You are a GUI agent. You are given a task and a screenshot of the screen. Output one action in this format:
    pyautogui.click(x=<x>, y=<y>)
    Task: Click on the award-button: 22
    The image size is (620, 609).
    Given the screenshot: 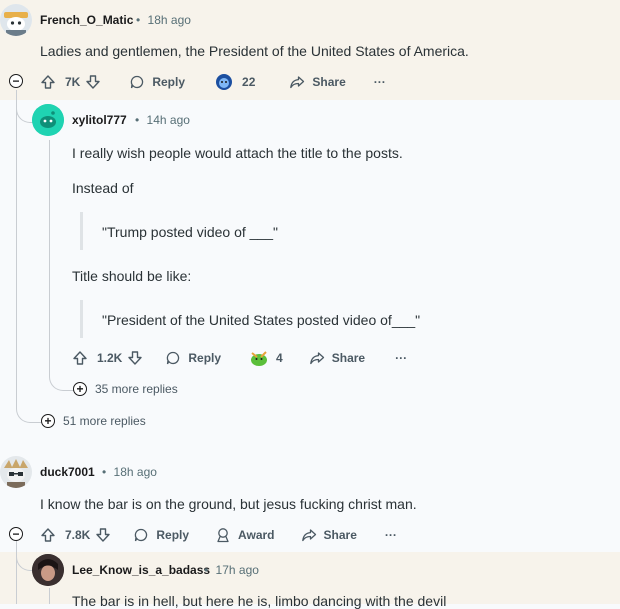 What is the action you would take?
    pyautogui.click(x=235, y=82)
    